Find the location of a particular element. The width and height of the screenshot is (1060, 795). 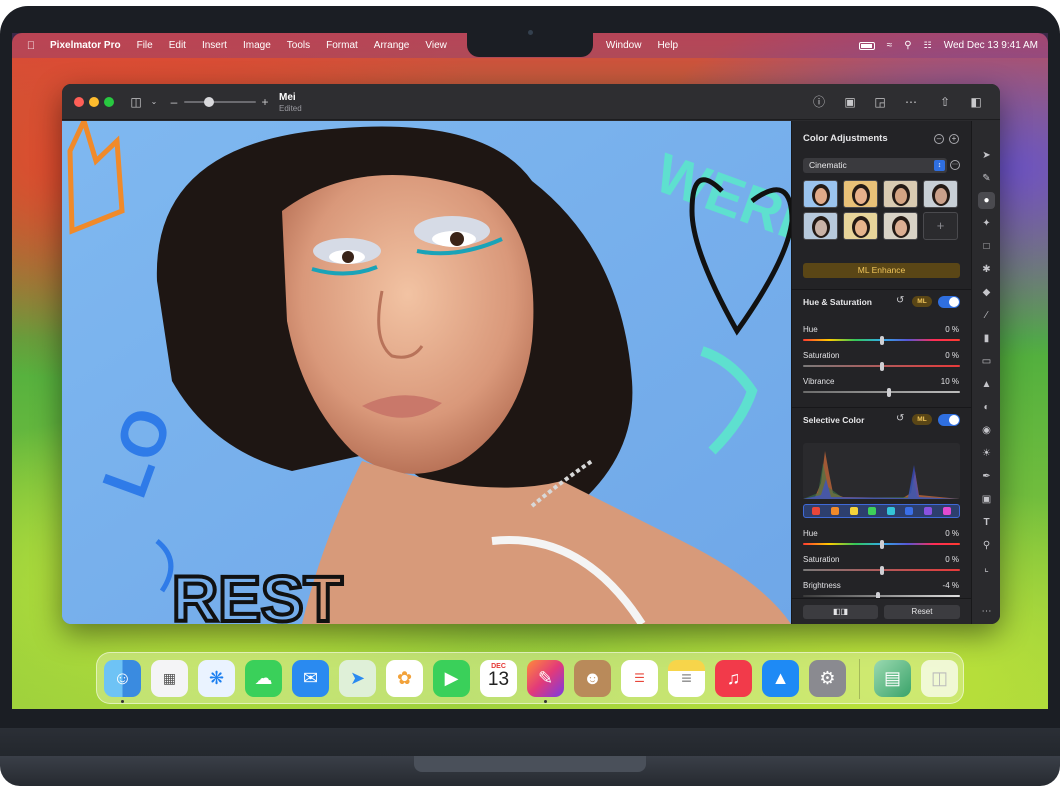

crop-tool-icon: ⌞ is located at coordinates (986, 568).